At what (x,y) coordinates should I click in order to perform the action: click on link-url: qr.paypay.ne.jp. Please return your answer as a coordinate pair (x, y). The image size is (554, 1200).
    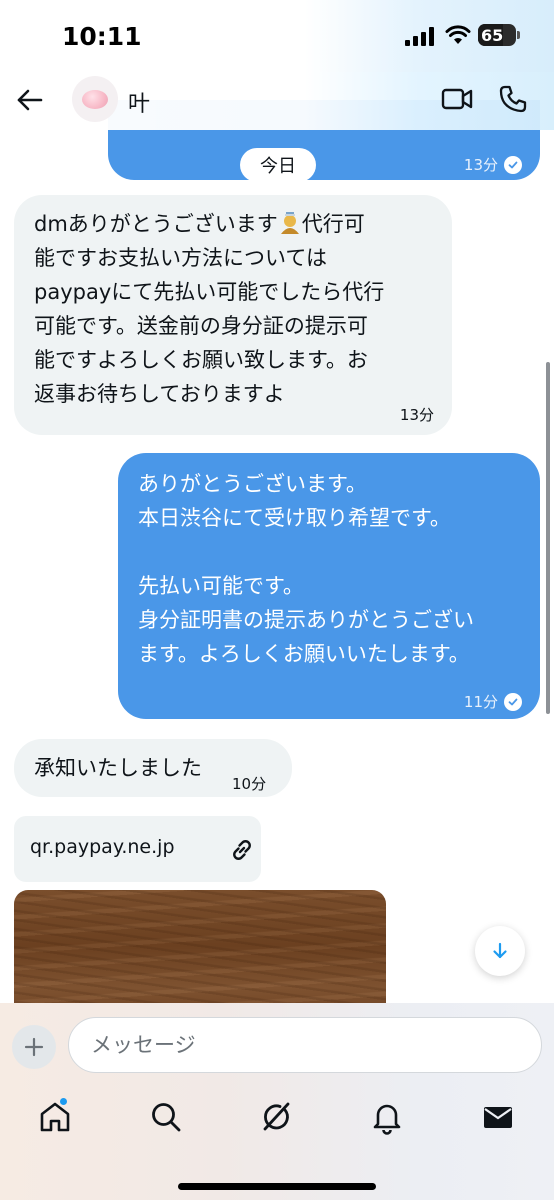
    Looking at the image, I should click on (102, 847).